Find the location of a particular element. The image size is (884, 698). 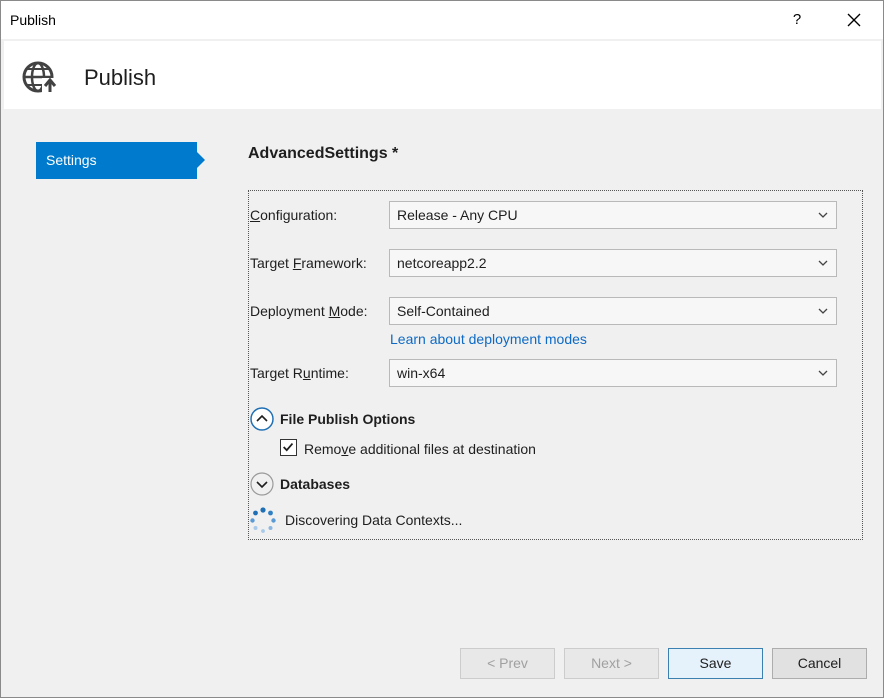

nav-item-settings: Settings is located at coordinates (116, 160).